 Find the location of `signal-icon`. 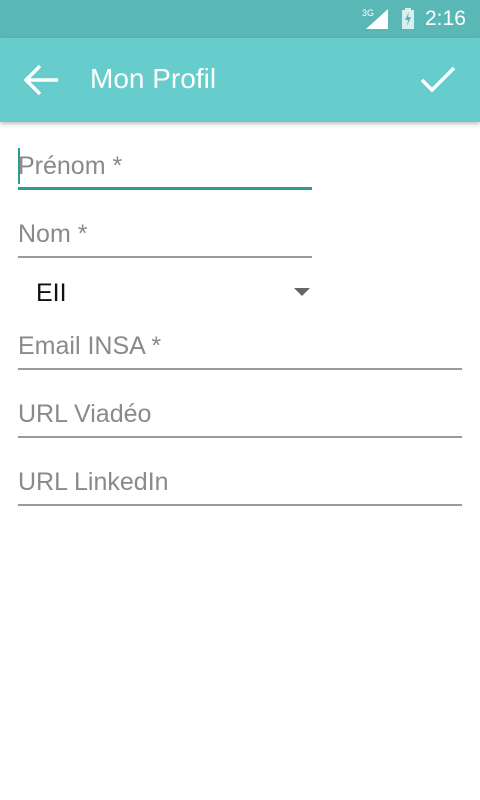

signal-icon is located at coordinates (377, 19).